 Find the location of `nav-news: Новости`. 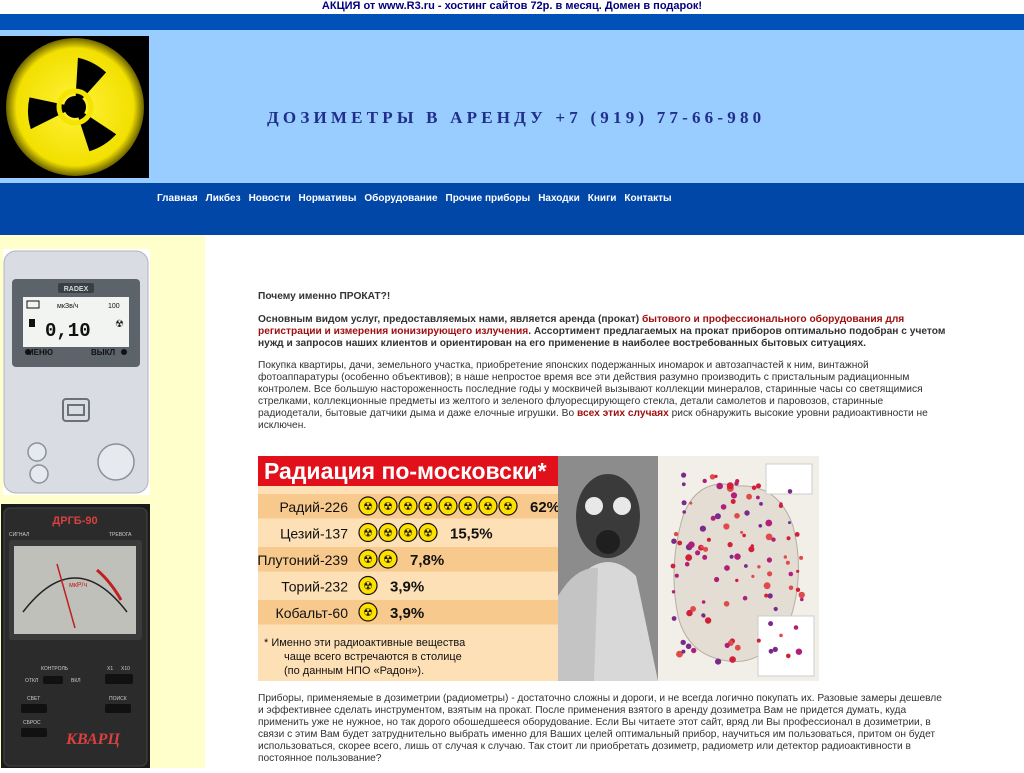

nav-news: Новости is located at coordinates (270, 198).